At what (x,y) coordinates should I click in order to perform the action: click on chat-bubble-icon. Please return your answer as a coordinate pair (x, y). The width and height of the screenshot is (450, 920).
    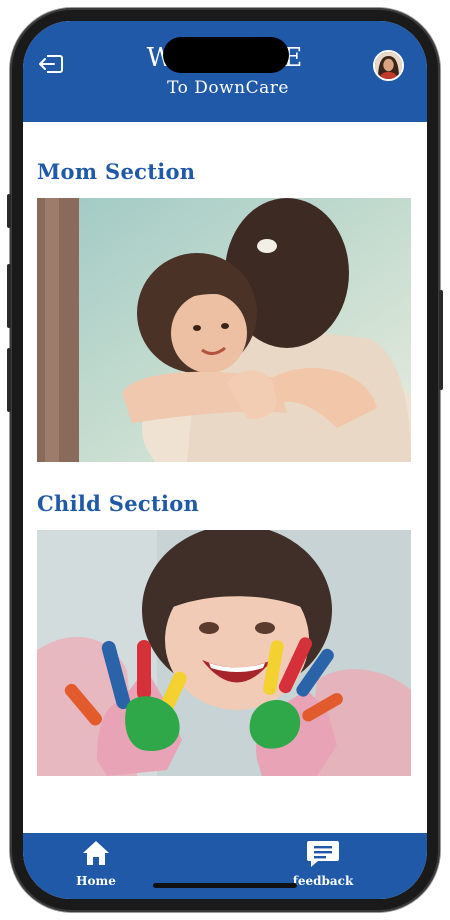
    Looking at the image, I should click on (323, 854).